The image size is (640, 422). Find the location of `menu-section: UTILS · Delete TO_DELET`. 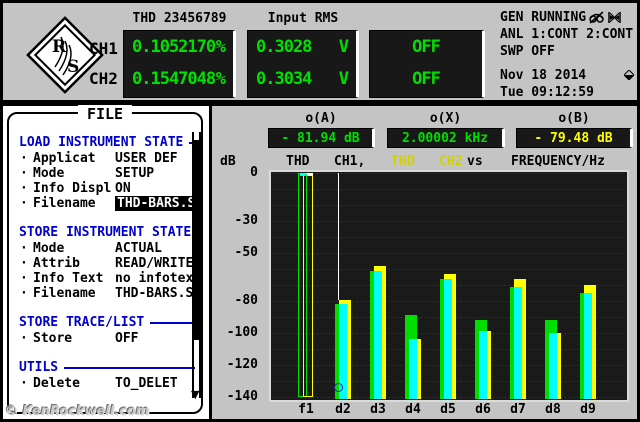

menu-section: UTILS · Delete TO_DELET is located at coordinates (109, 375).